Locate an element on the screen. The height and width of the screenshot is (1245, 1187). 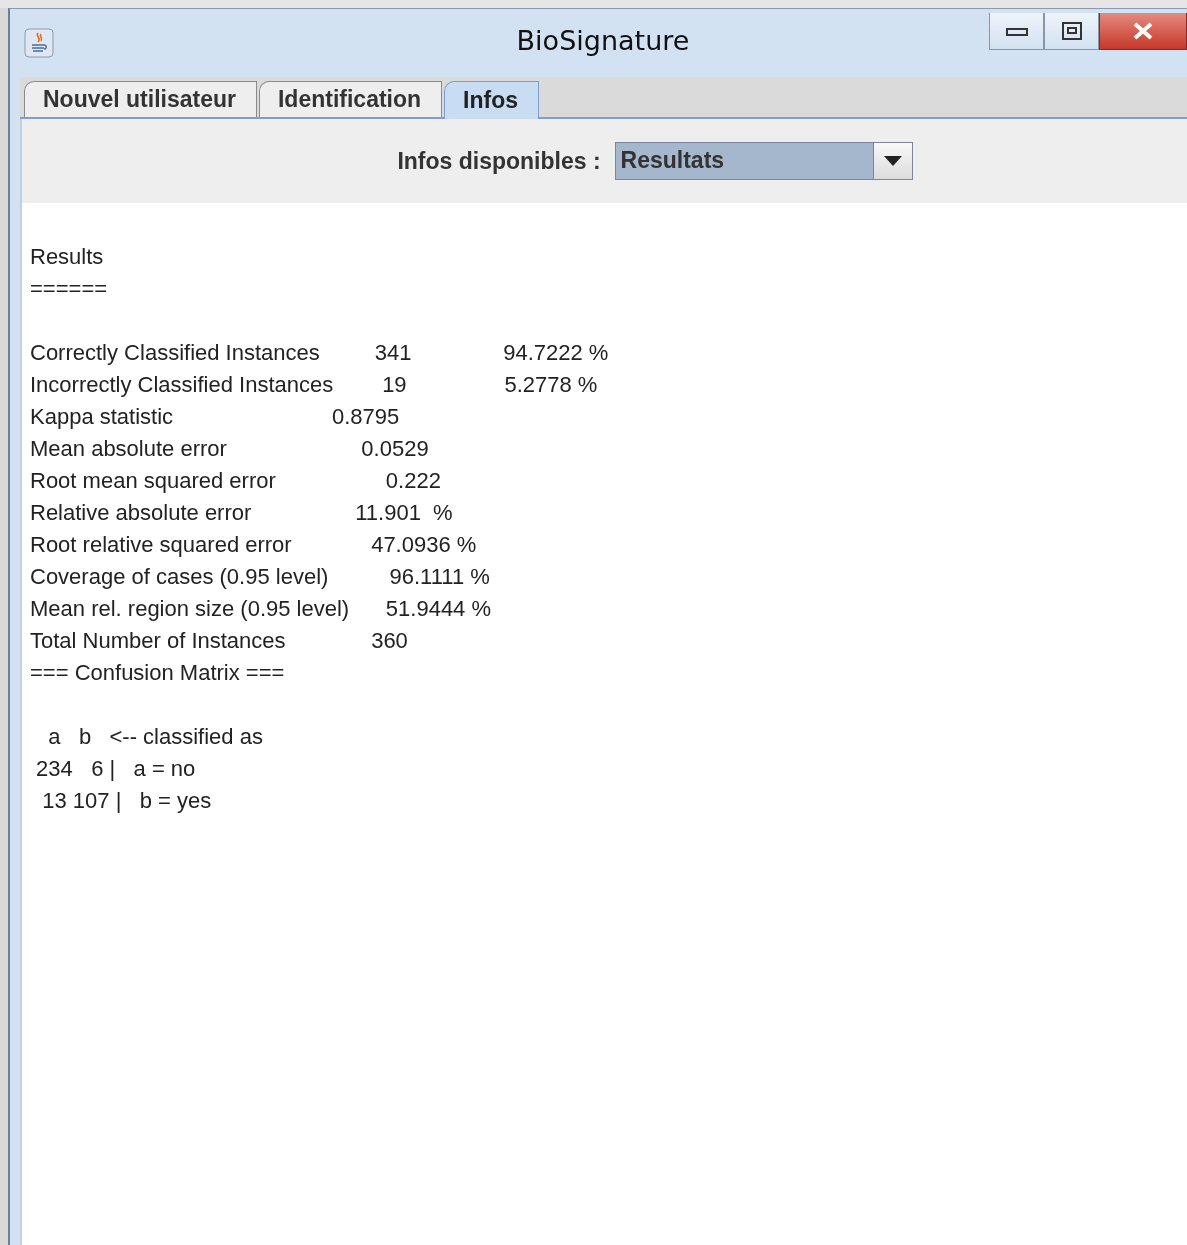
close-button is located at coordinates (1143, 31).